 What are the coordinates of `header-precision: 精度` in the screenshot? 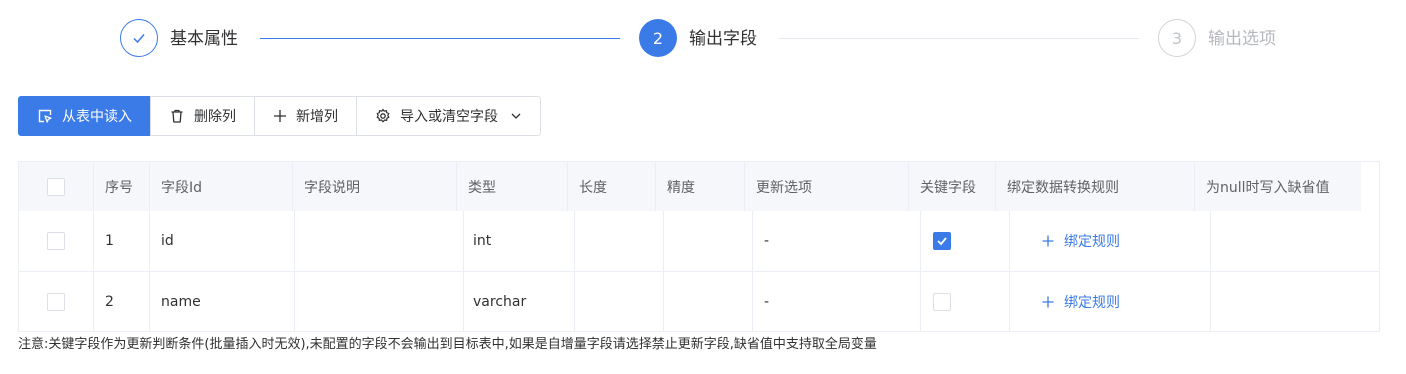 It's located at (700, 186).